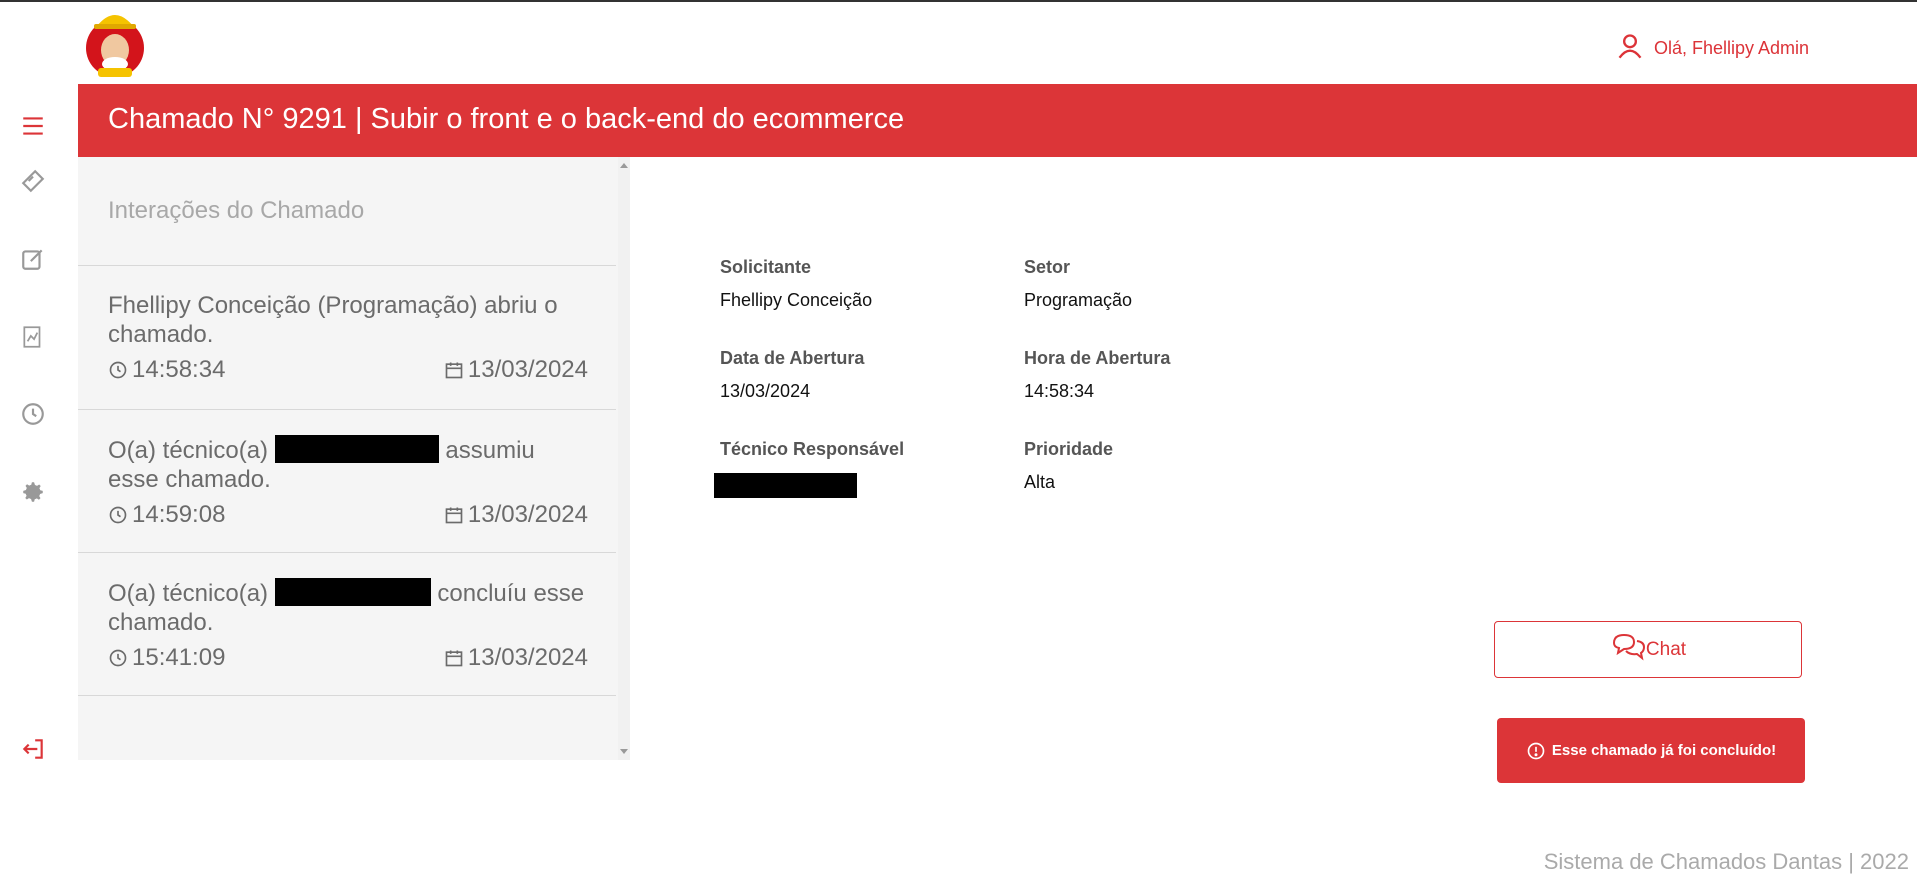 The height and width of the screenshot is (881, 1917). I want to click on solicitante-label: Solicitante, so click(766, 267).